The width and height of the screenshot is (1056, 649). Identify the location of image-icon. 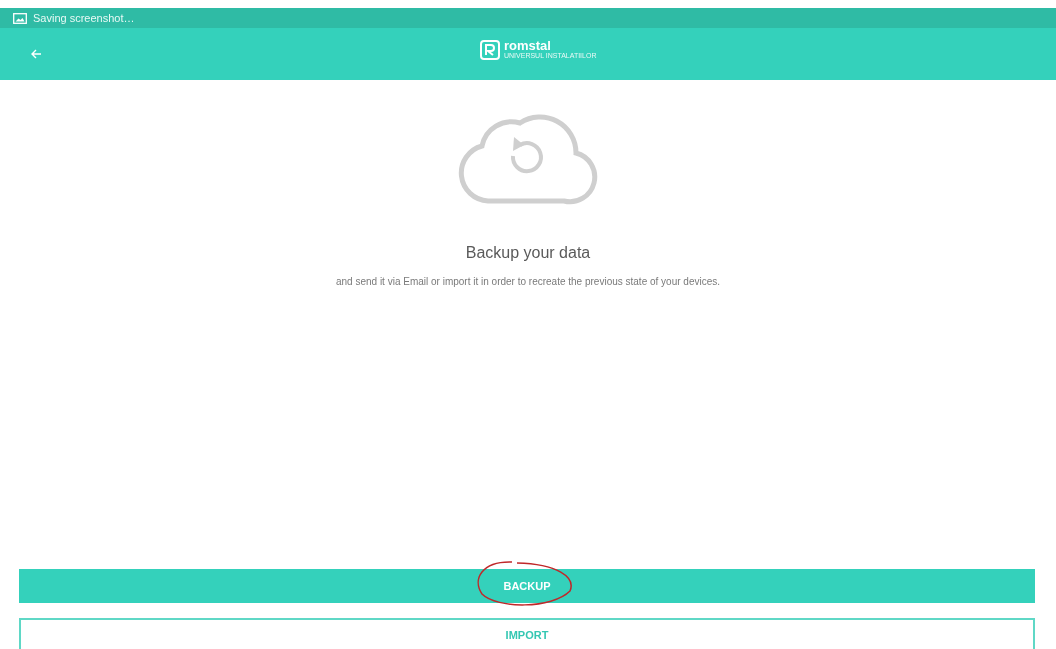
(20, 18).